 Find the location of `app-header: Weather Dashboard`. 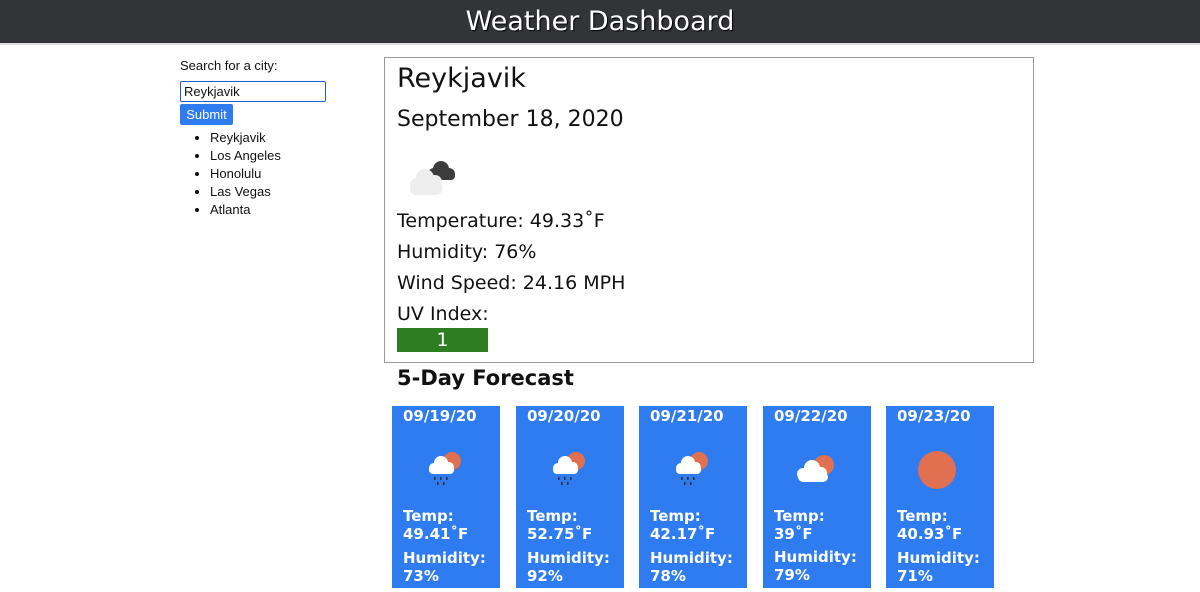

app-header: Weather Dashboard is located at coordinates (600, 22).